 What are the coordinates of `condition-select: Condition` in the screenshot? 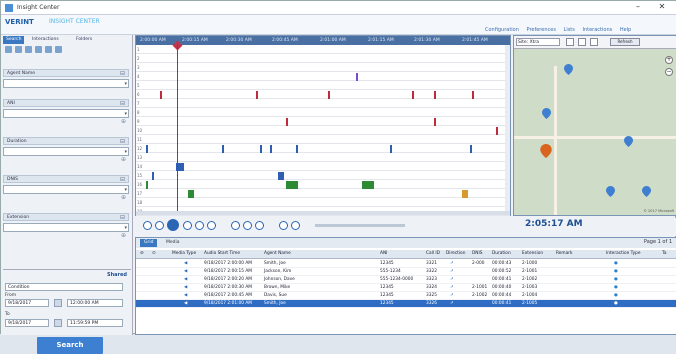 It's located at (64, 287).